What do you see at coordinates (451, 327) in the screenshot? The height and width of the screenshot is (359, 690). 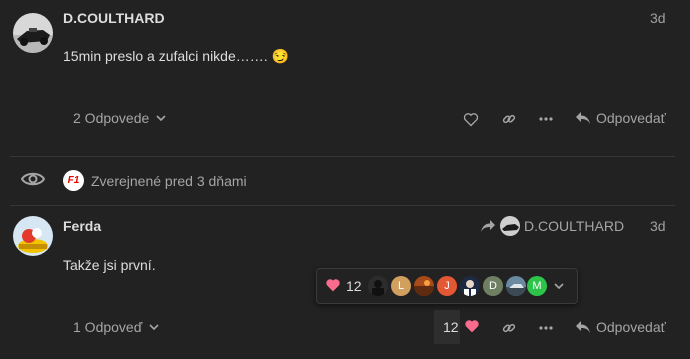 I see `like-count: 12` at bounding box center [451, 327].